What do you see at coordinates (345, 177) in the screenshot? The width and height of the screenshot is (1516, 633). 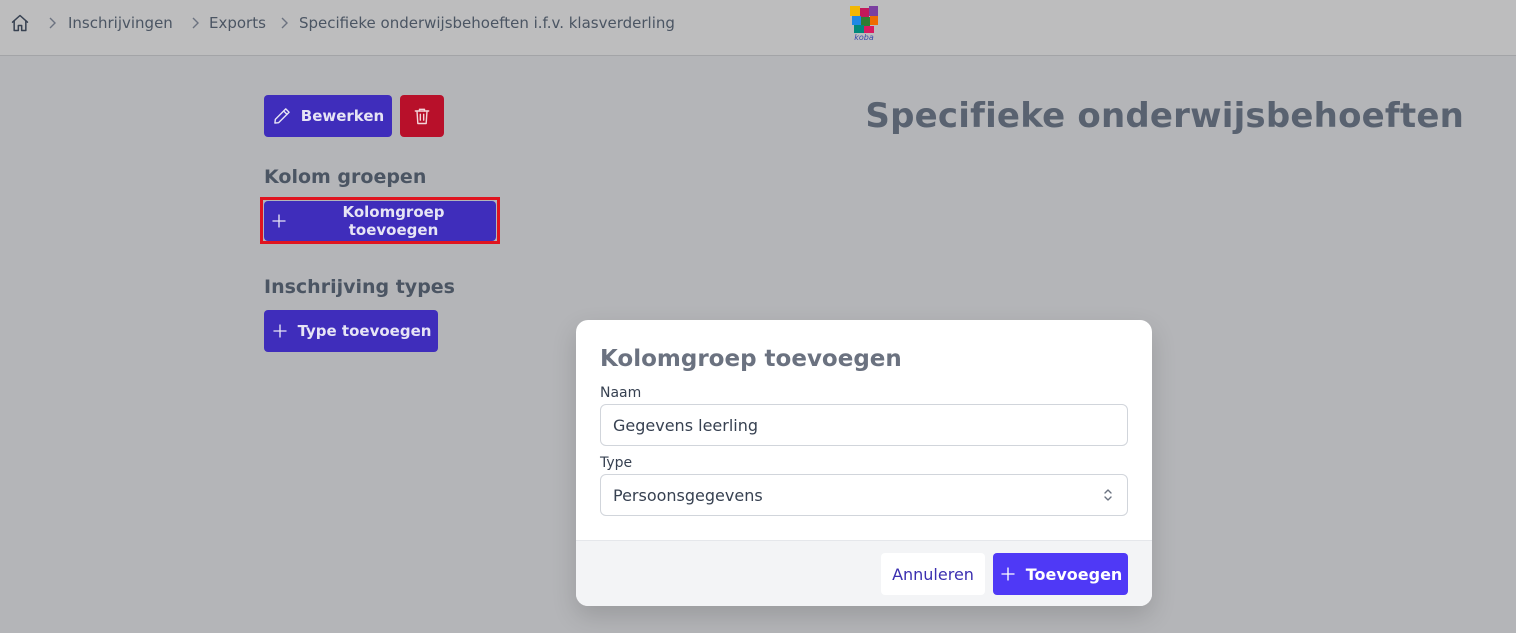 I see `section-title-kolom-groepen: Kolom groepen` at bounding box center [345, 177].